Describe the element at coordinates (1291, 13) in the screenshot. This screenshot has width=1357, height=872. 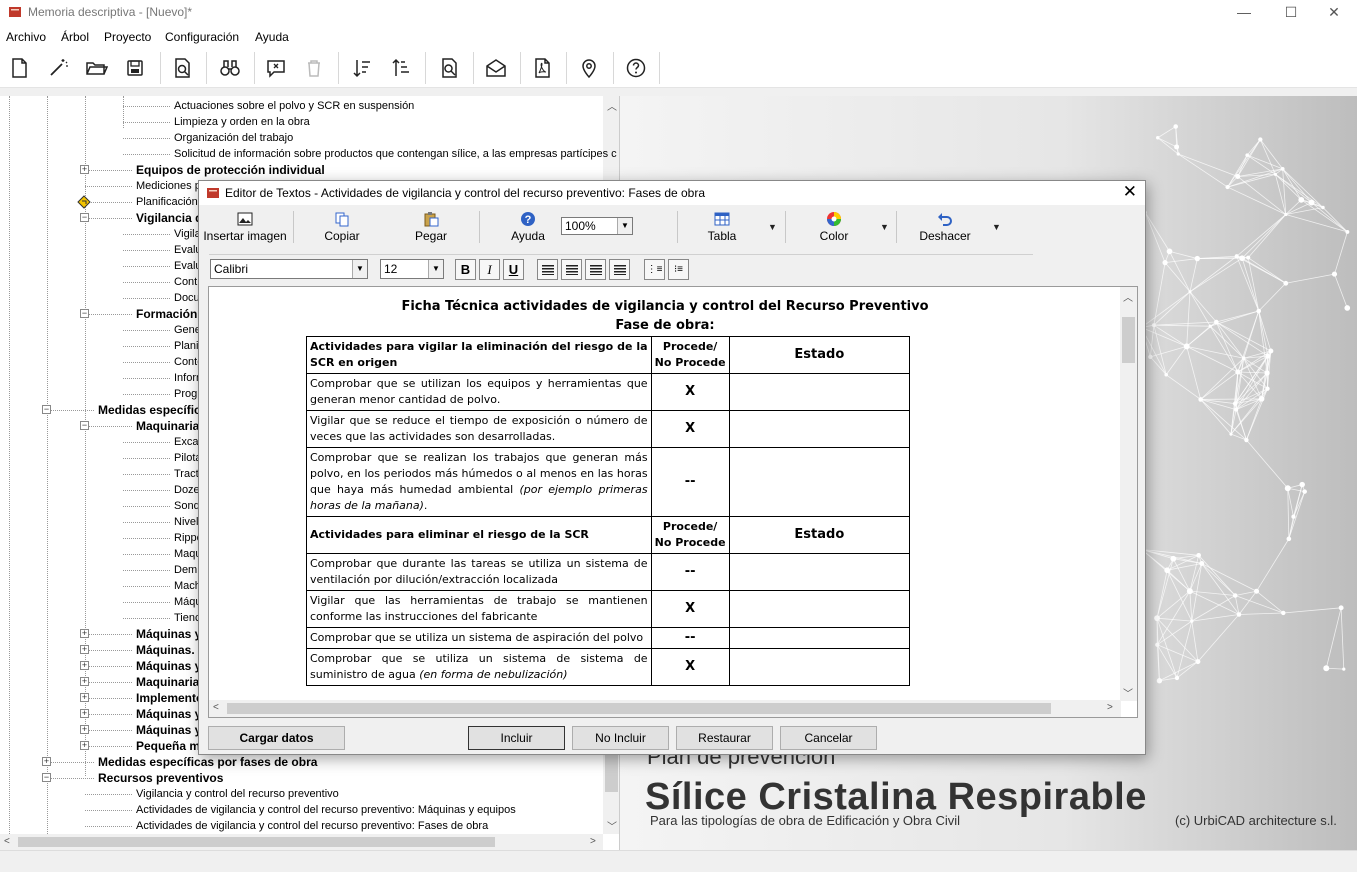
I see `maximize-button: ☐` at that location.